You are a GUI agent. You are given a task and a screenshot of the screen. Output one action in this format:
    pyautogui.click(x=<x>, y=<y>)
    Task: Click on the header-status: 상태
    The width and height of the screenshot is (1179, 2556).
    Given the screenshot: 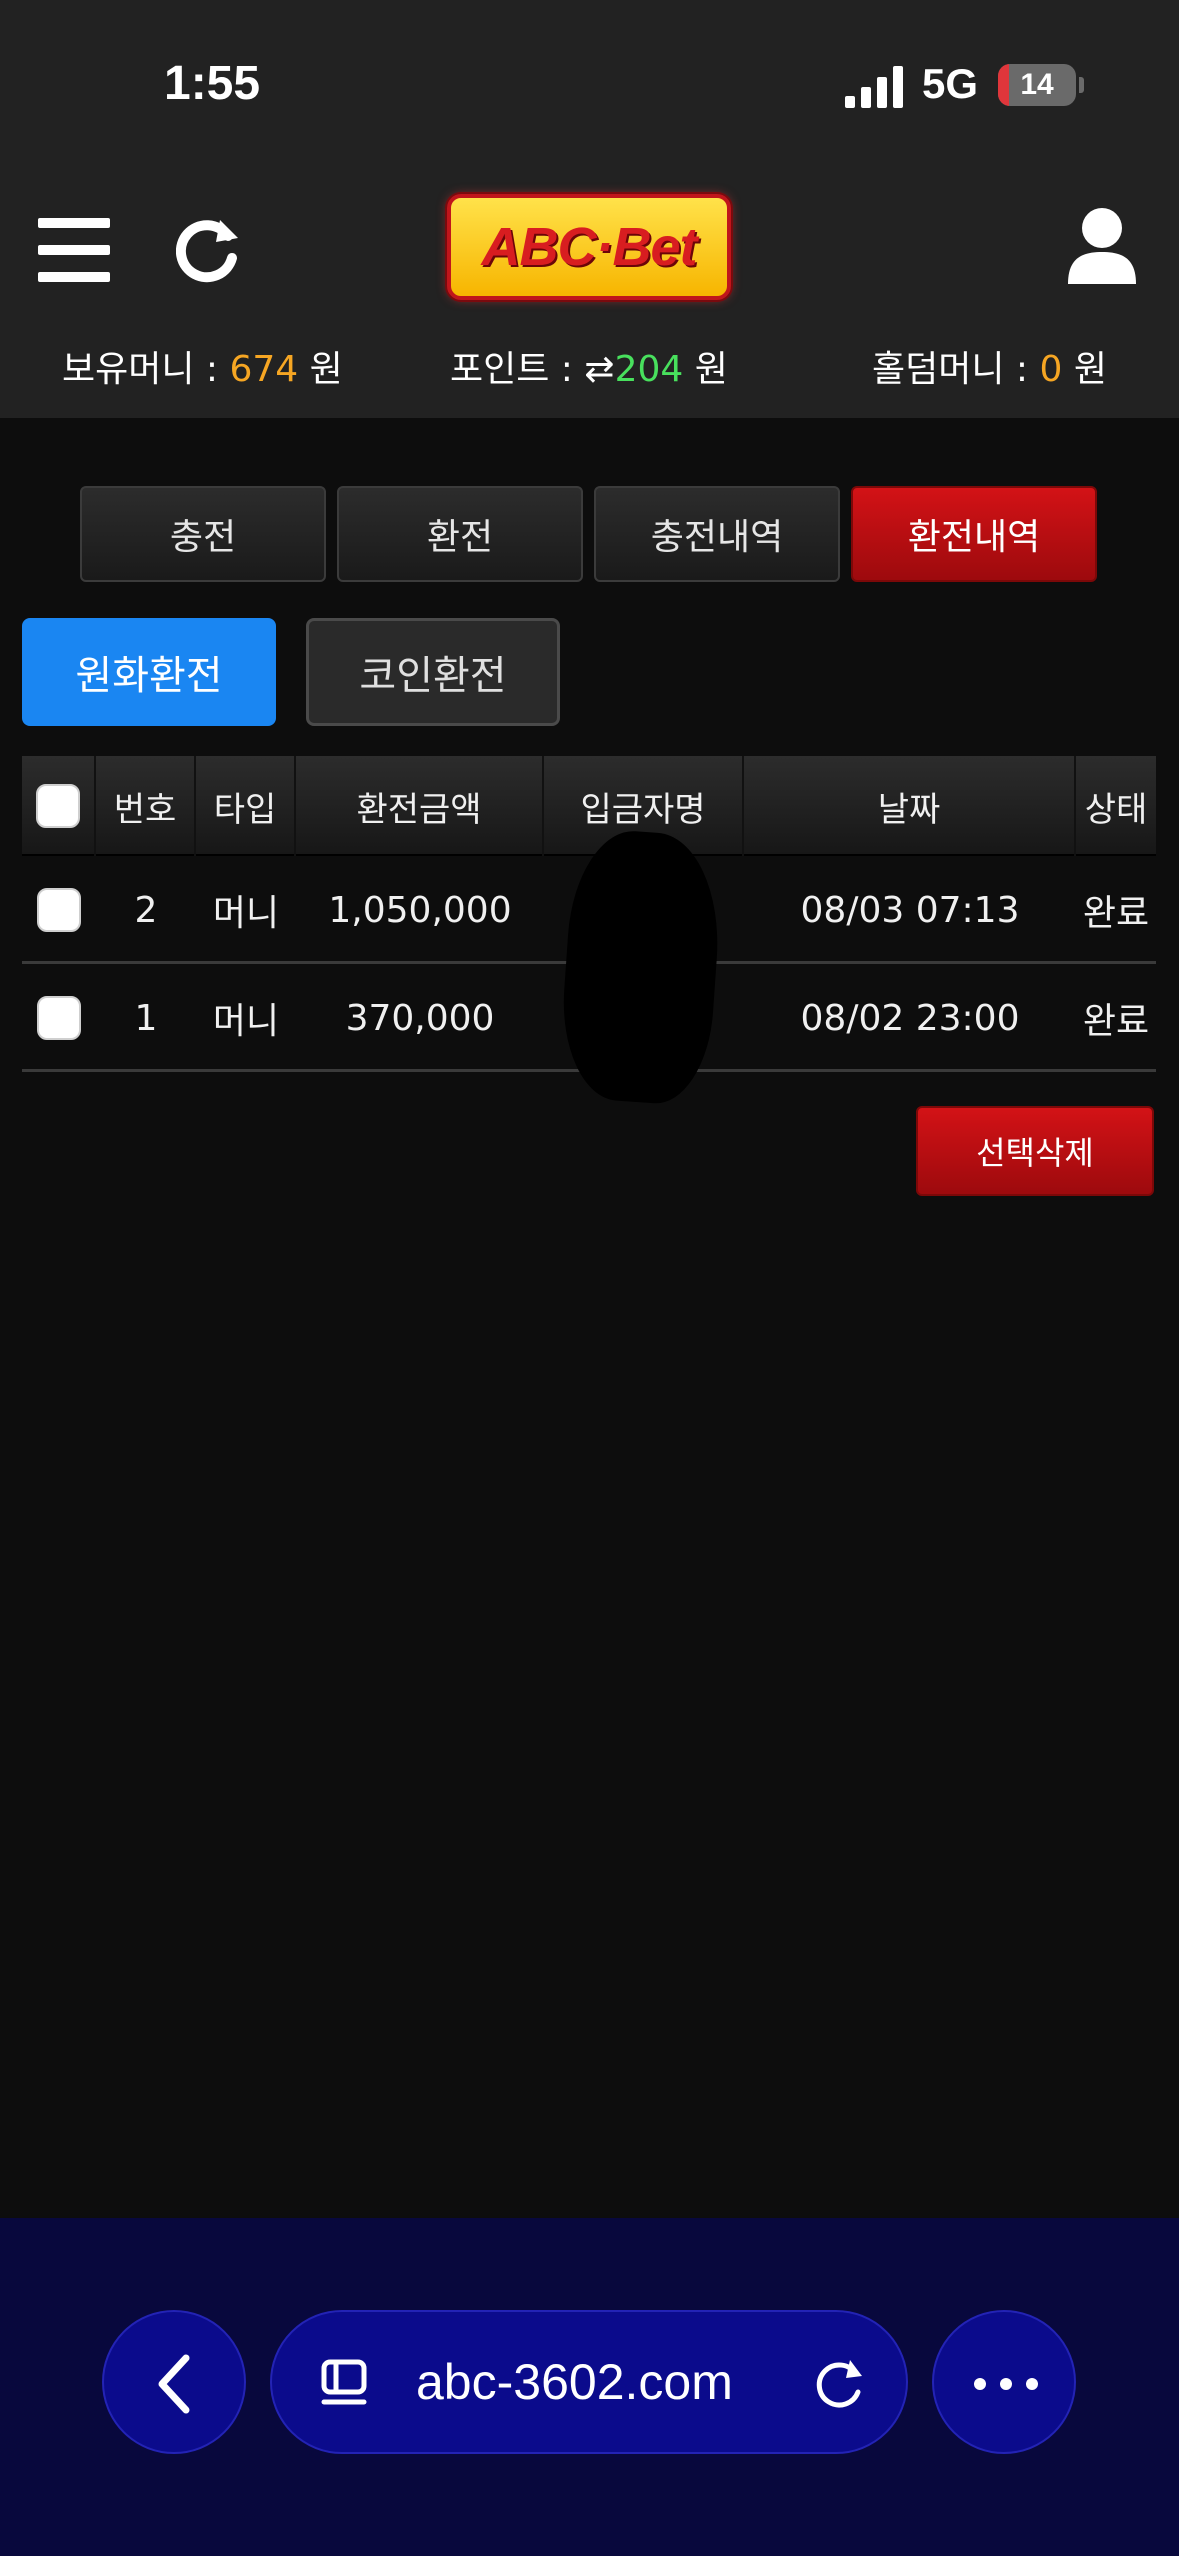 What is the action you would take?
    pyautogui.click(x=1116, y=809)
    